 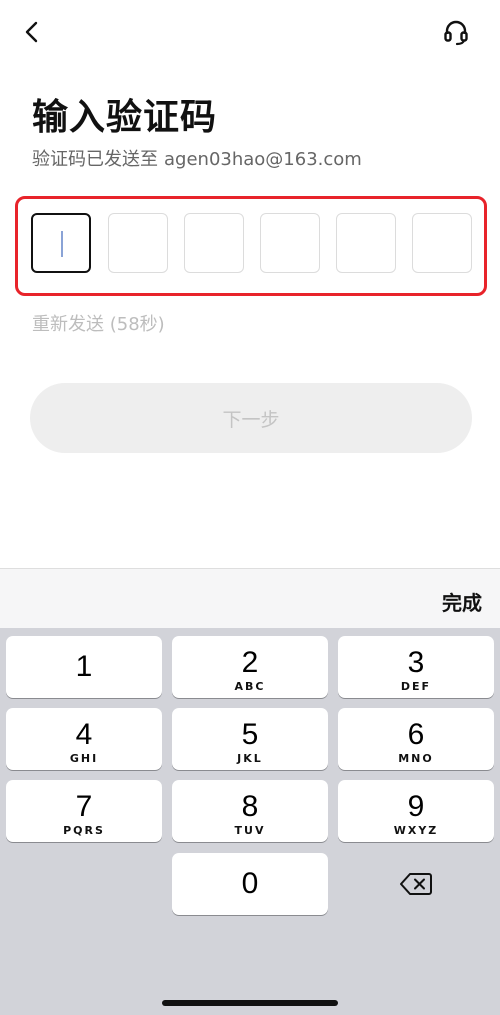 What do you see at coordinates (416, 686) in the screenshot?
I see `key-letters: DEF` at bounding box center [416, 686].